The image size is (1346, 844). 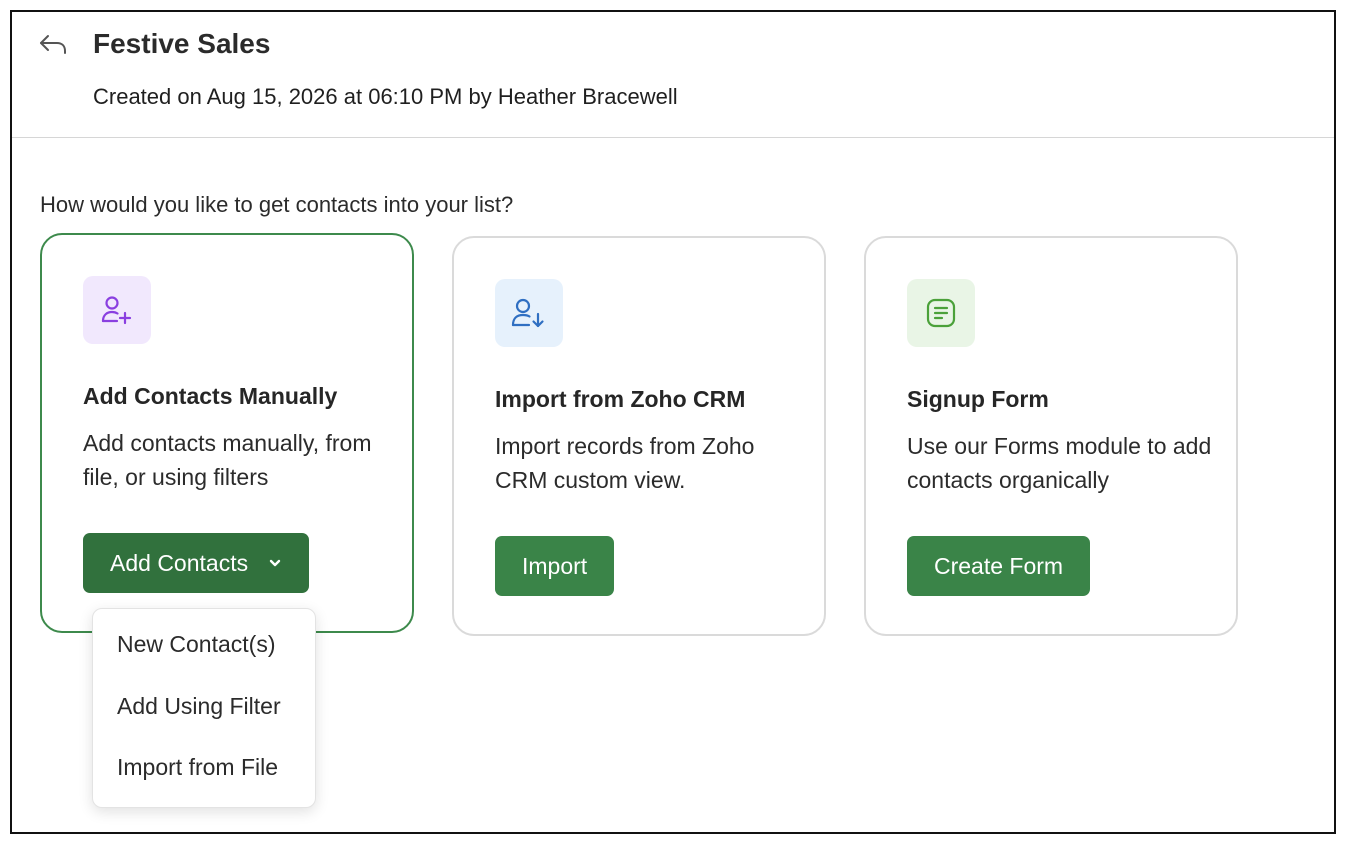 I want to click on back-arrow-icon, so click(x=53, y=45).